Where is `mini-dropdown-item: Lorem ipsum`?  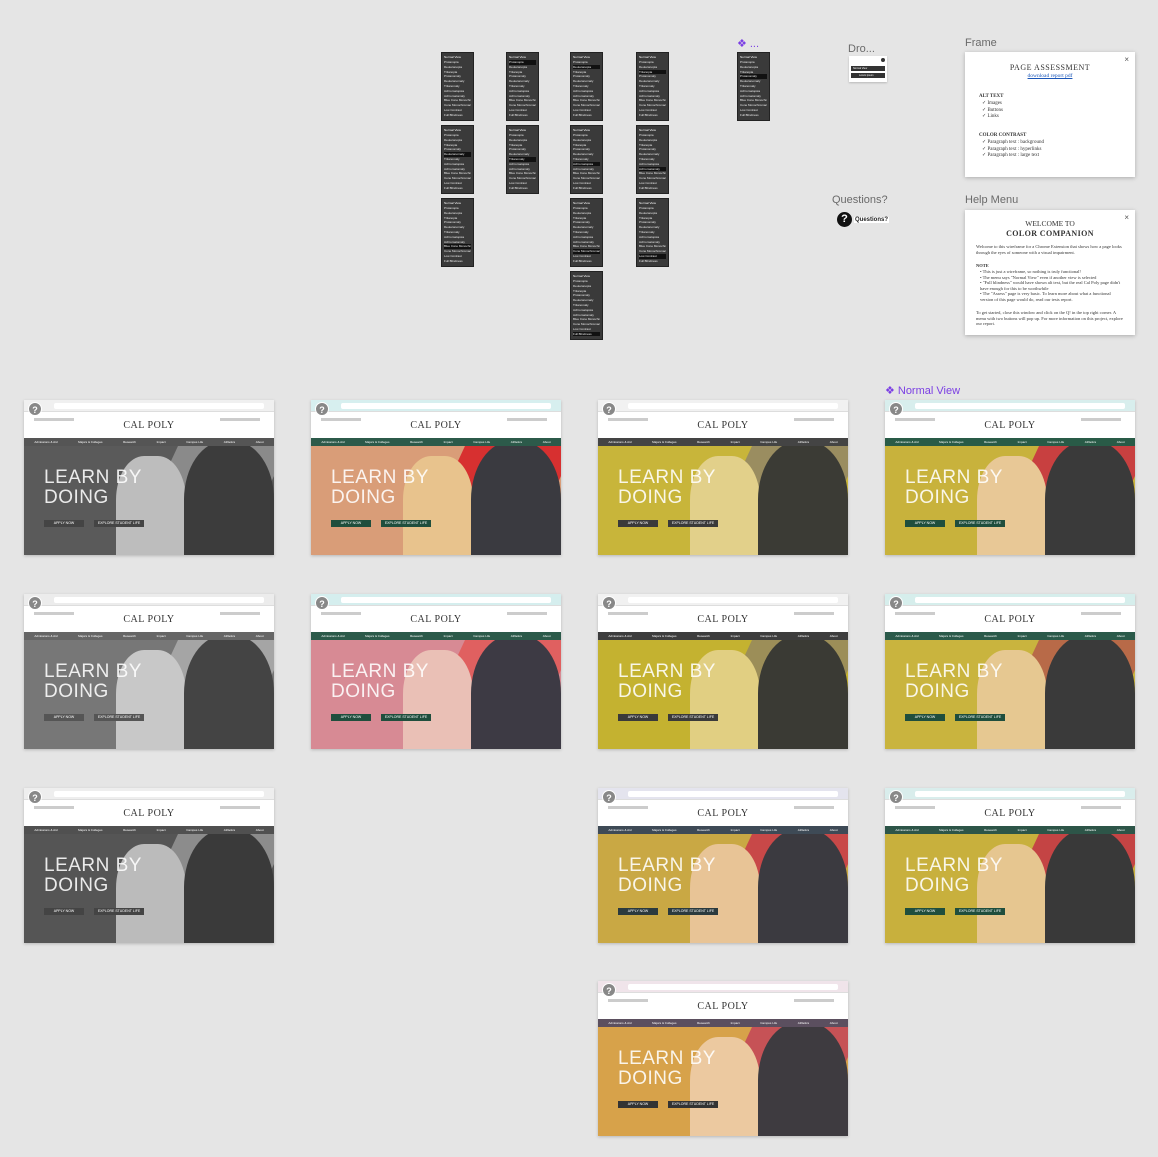
mini-dropdown-item: Lorem ipsum is located at coordinates (868, 75).